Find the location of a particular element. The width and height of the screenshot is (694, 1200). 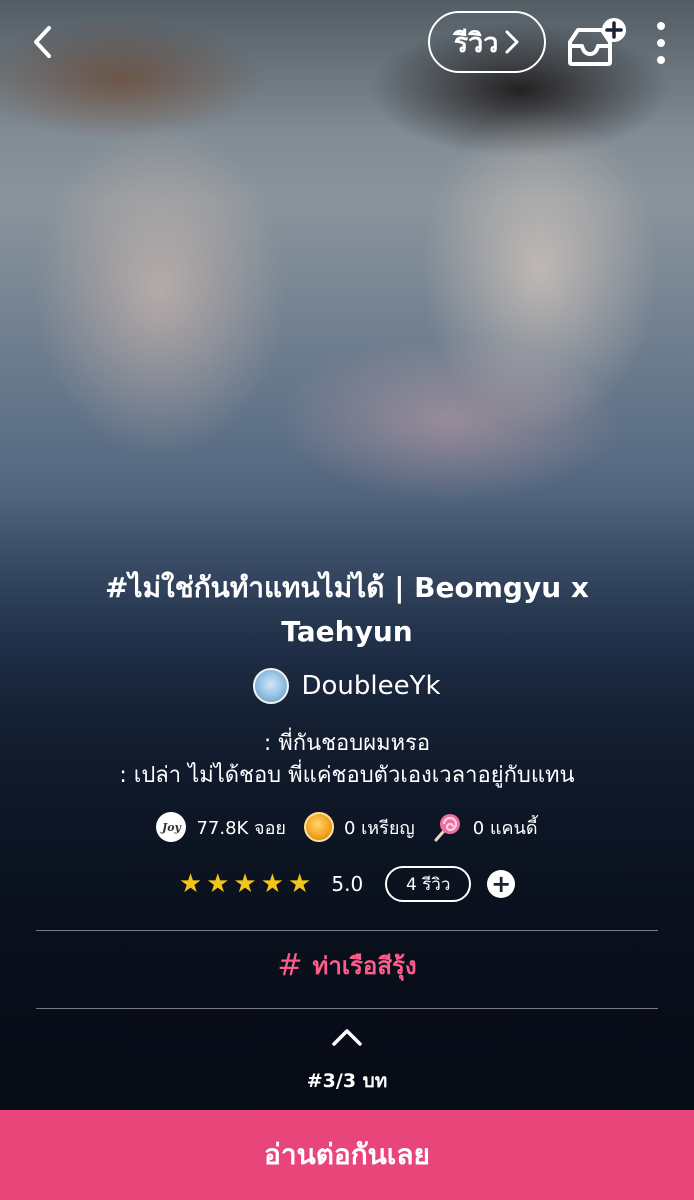

back-button is located at coordinates (42, 42).